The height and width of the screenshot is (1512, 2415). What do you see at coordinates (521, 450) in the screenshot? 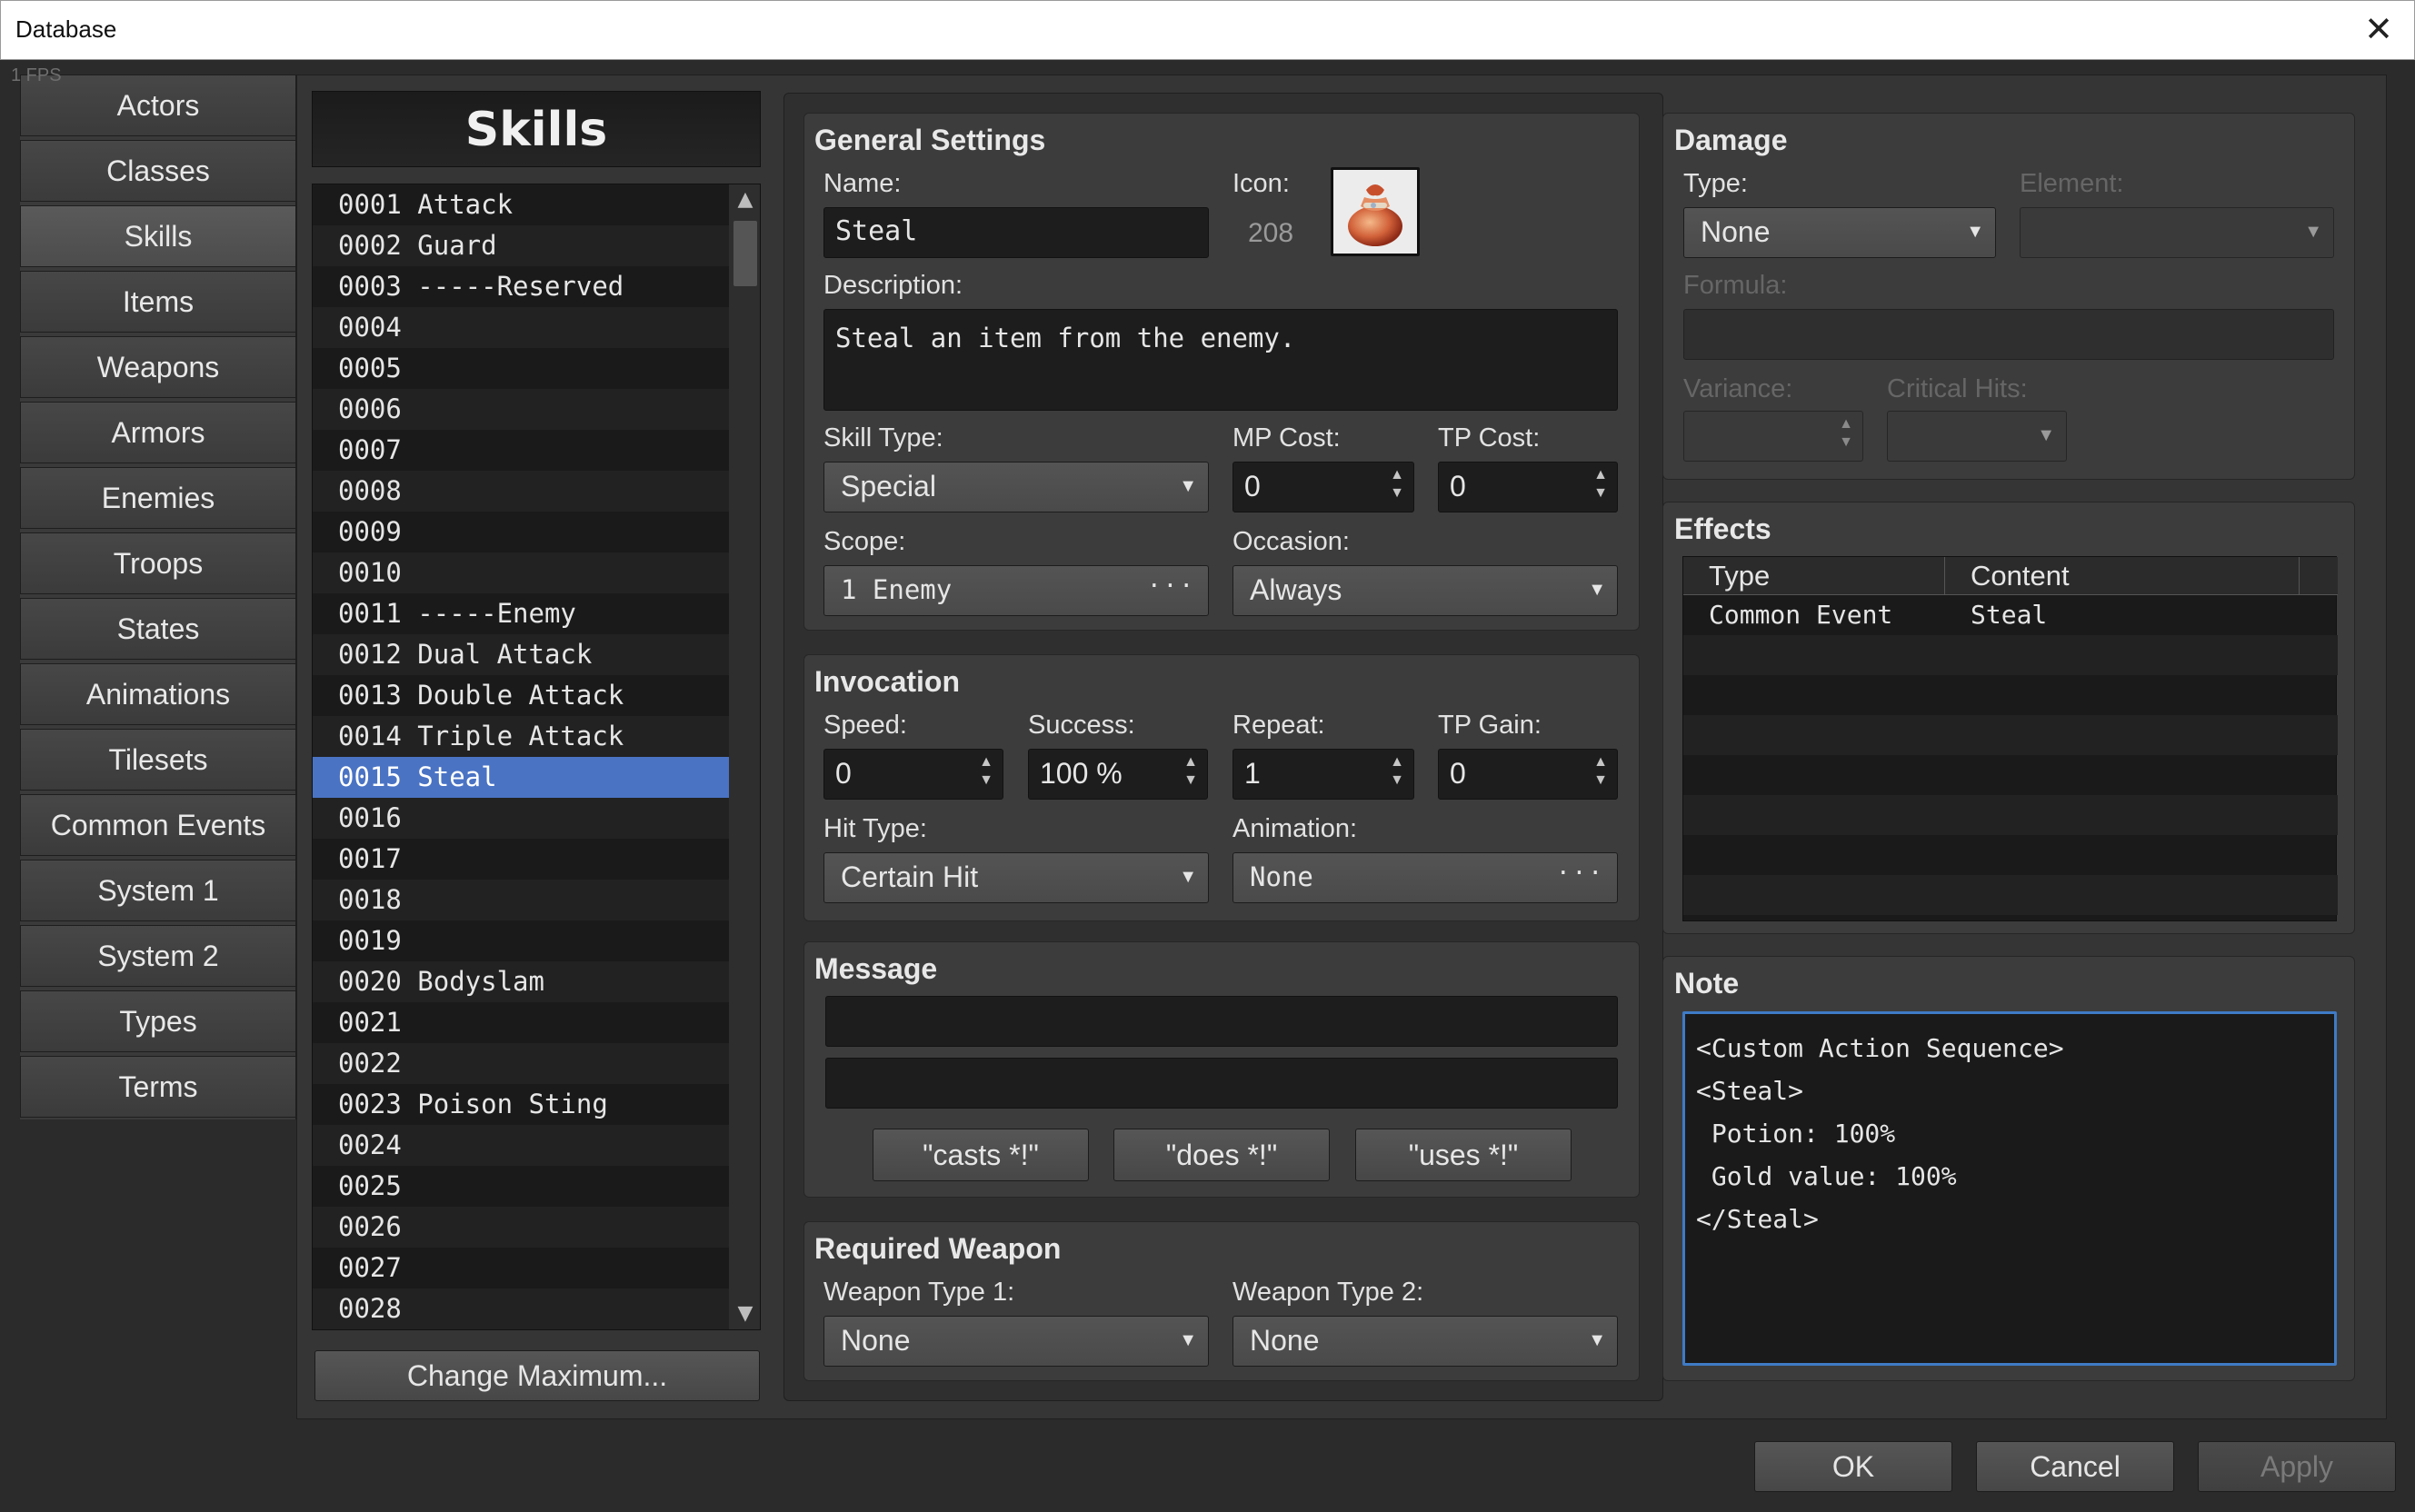
I see `list-item: 0007` at bounding box center [521, 450].